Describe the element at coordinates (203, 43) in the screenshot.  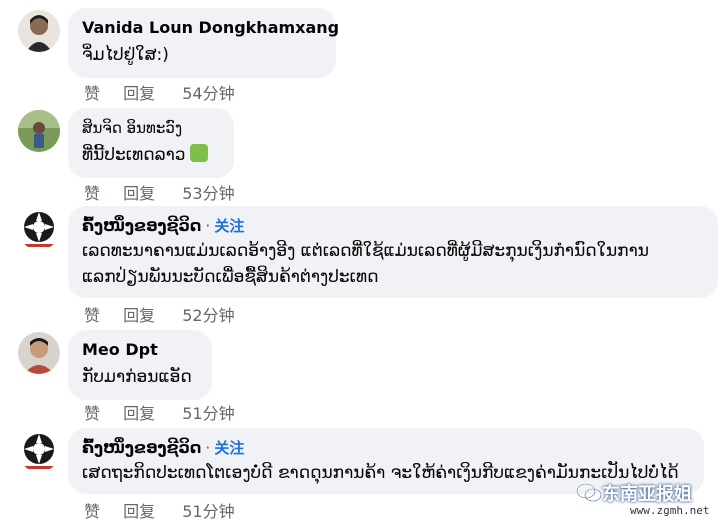
I see `comment-bubble: Vanida Loun Dongkhamxang ຈິ່ມໄປຢູ່ໃສ:)` at that location.